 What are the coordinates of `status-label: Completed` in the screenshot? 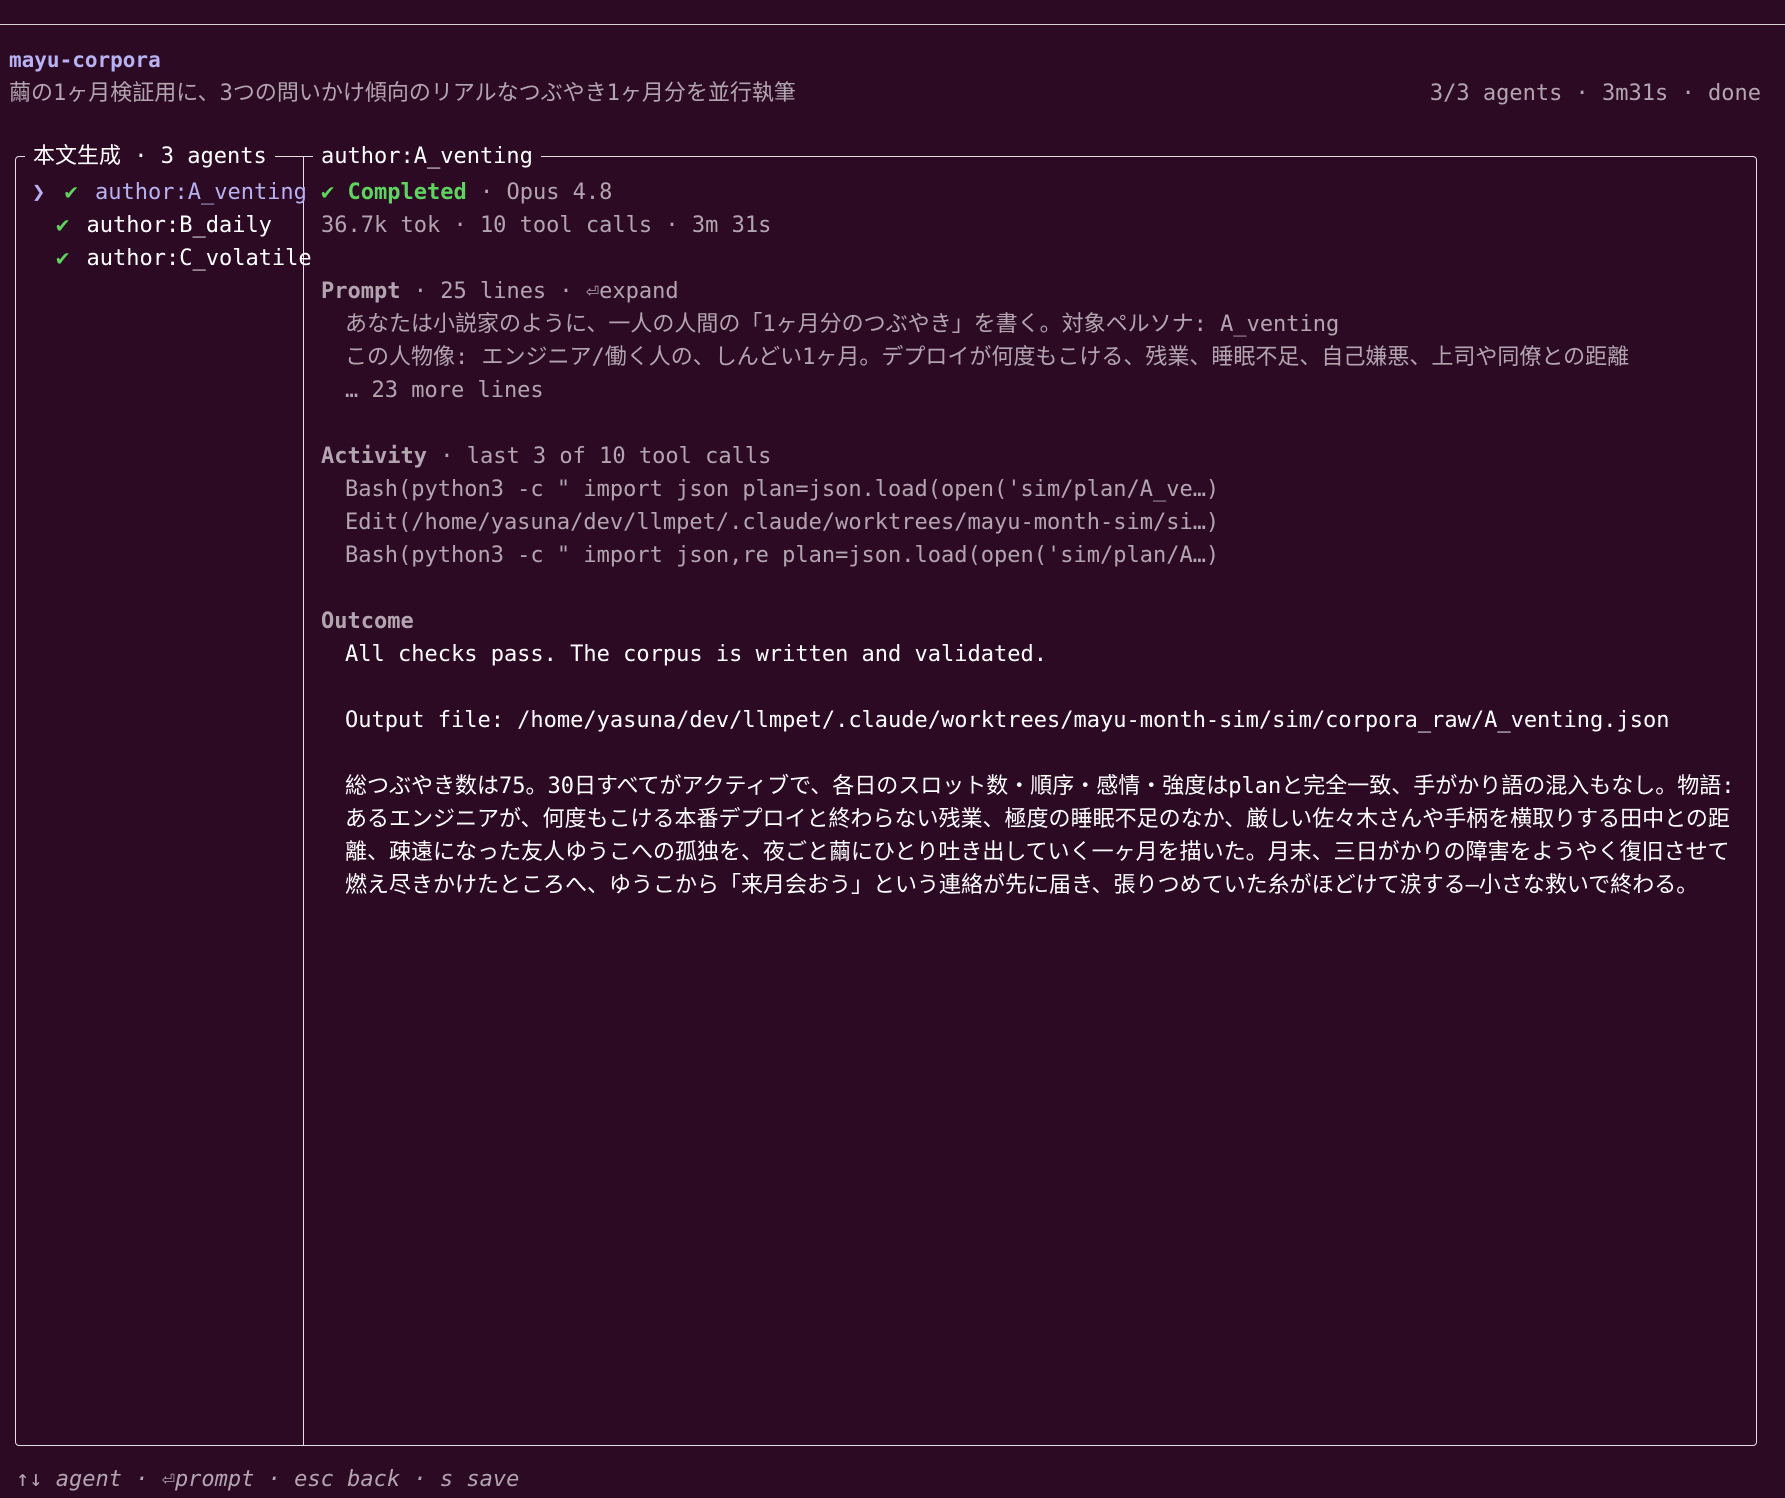 It's located at (407, 192).